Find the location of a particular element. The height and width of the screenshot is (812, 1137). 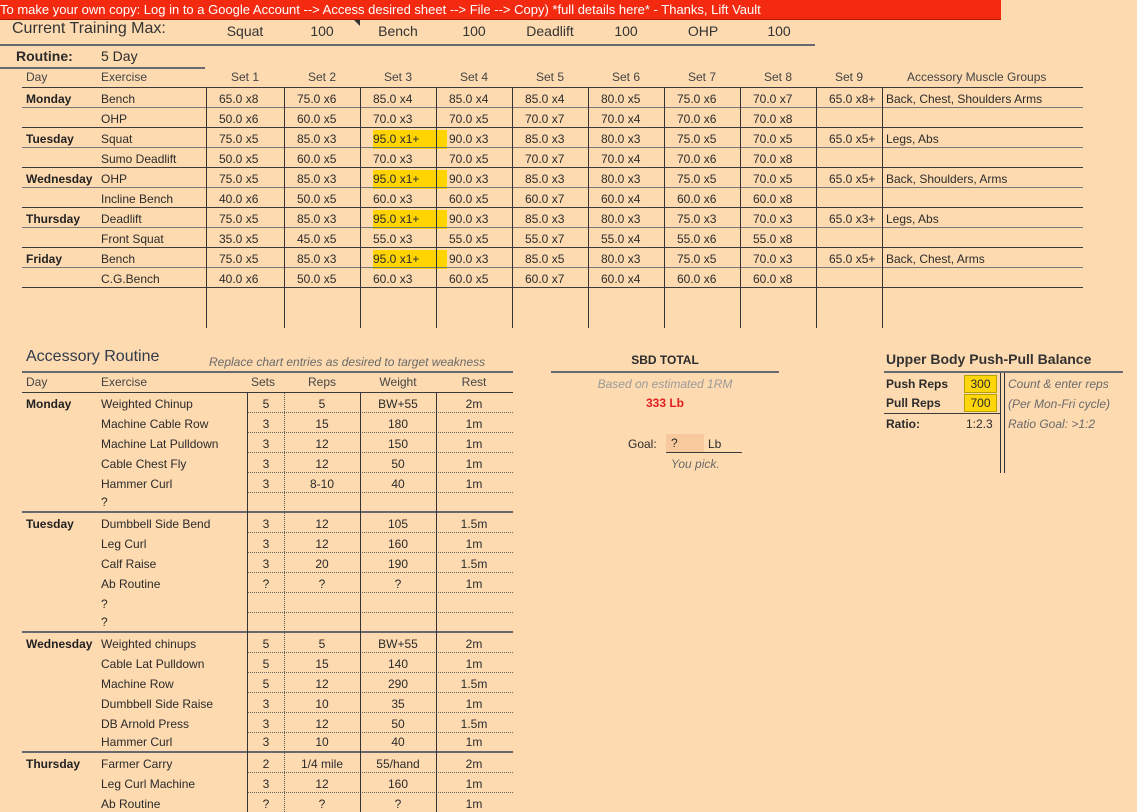

acc-reps-cell: 10 is located at coordinates (322, 742).